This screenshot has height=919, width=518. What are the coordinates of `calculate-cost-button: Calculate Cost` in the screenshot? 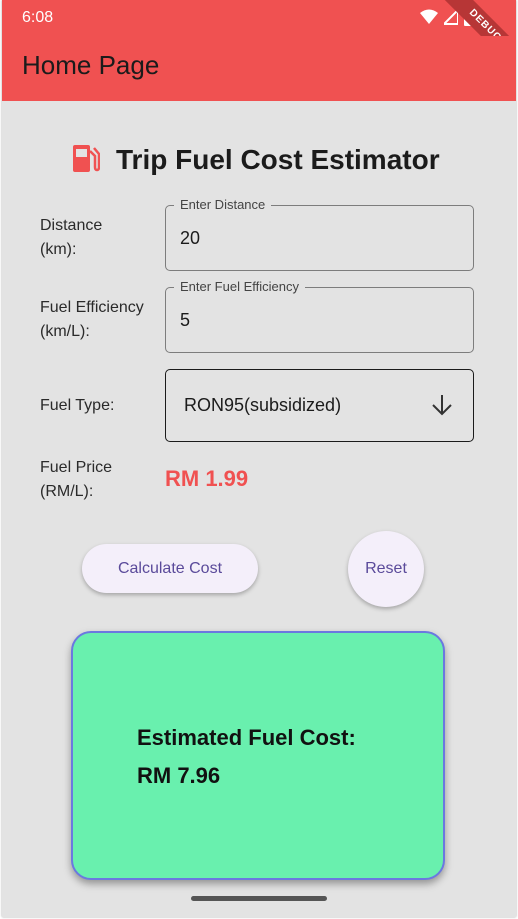 It's located at (170, 568).